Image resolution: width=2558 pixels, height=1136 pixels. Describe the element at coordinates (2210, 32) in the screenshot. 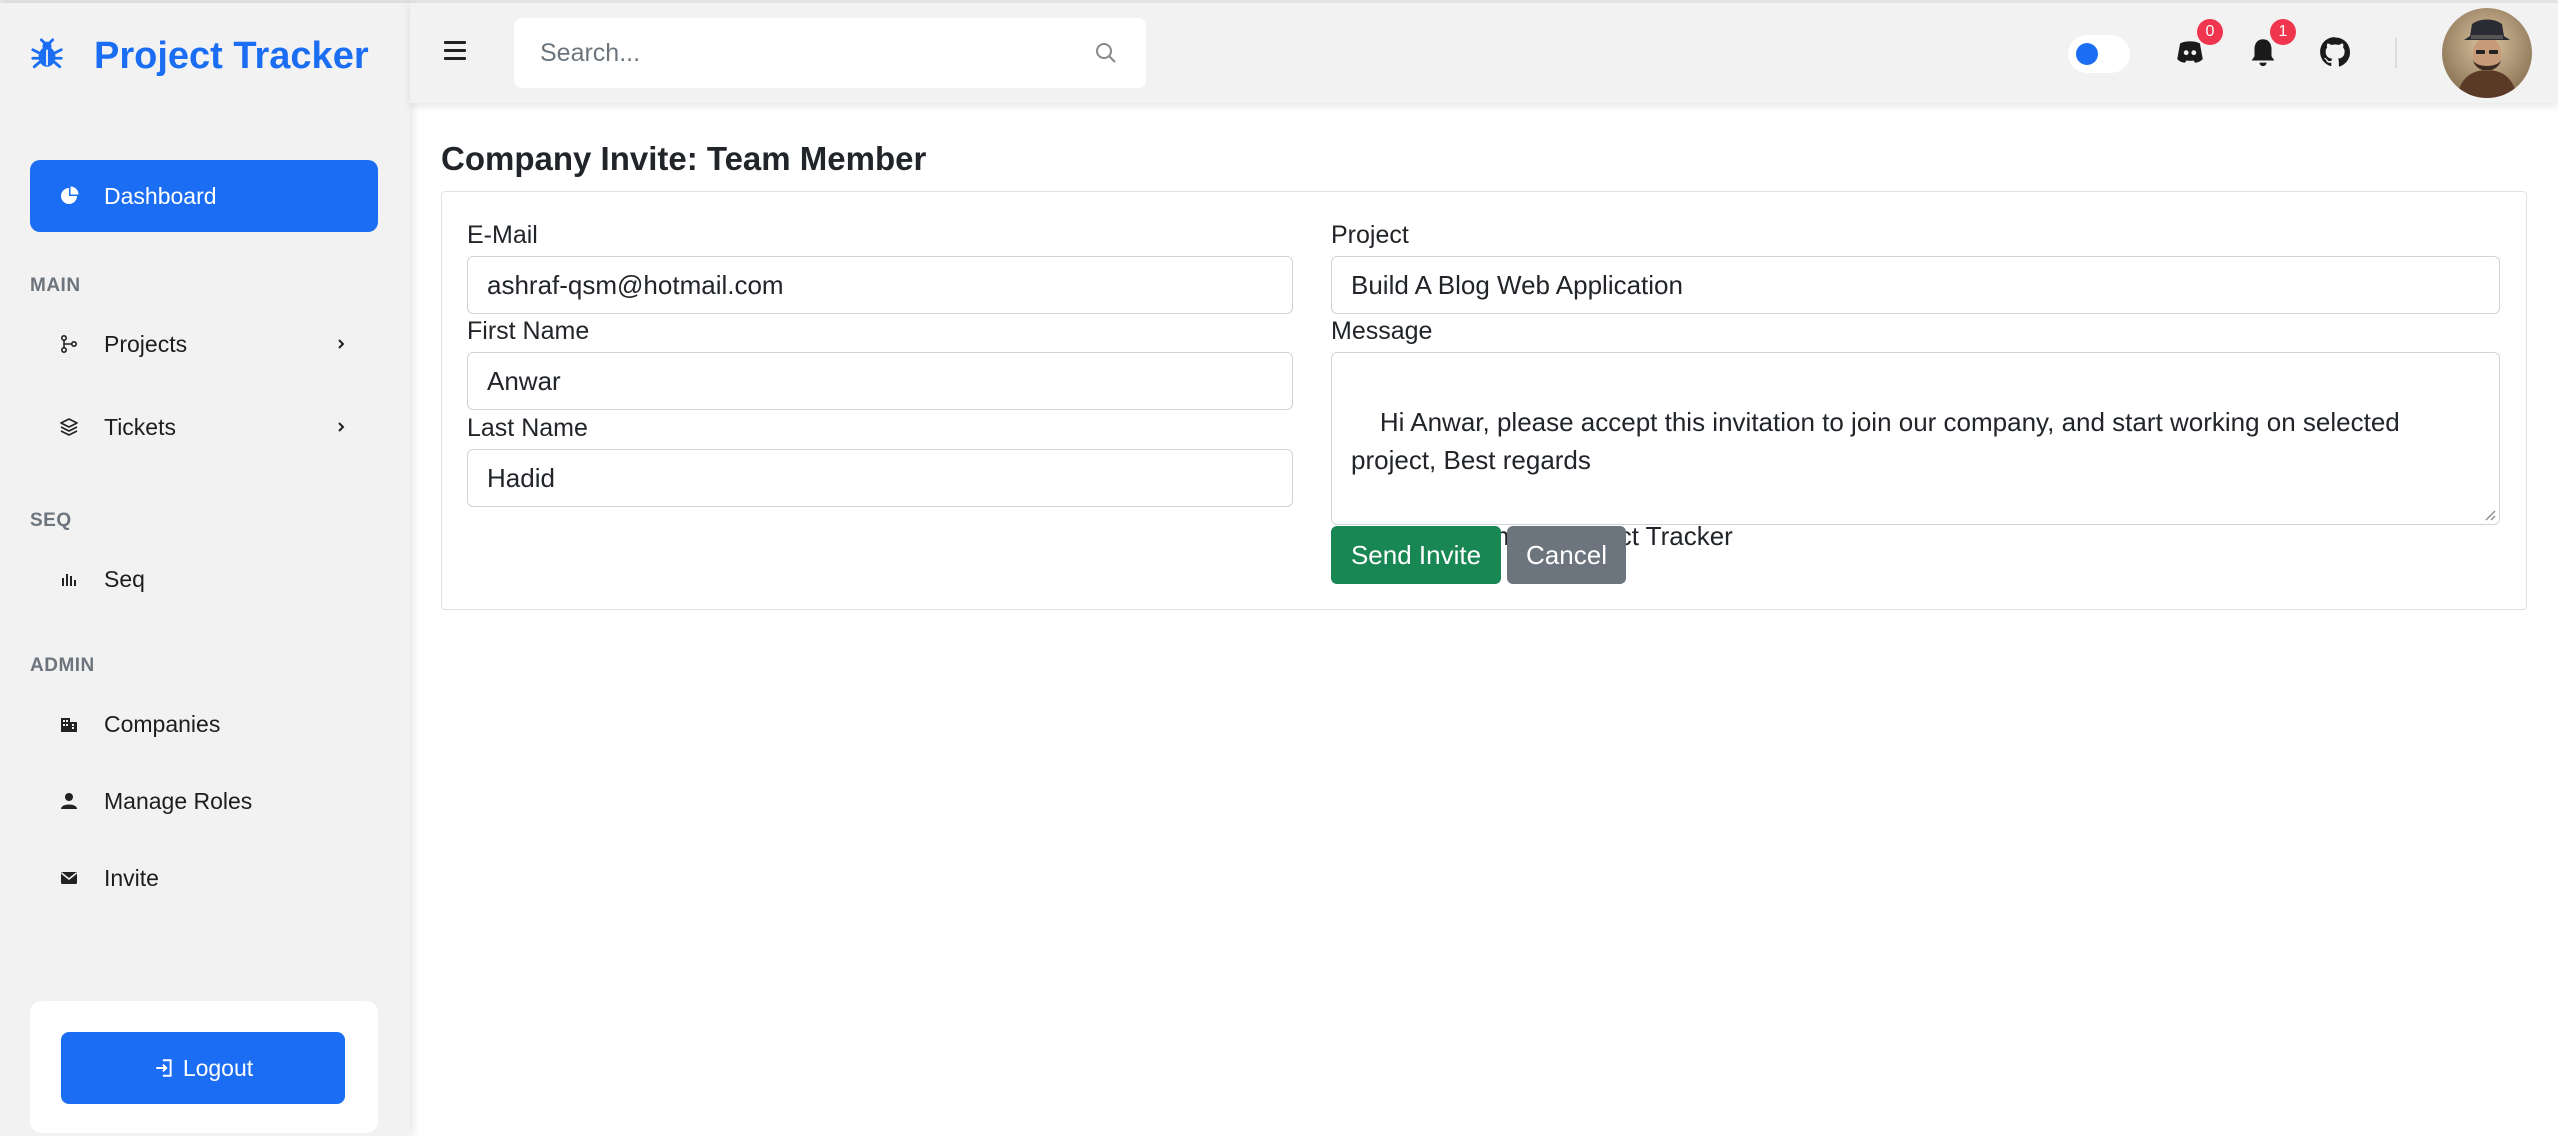

I see `messages-badge: 0` at that location.